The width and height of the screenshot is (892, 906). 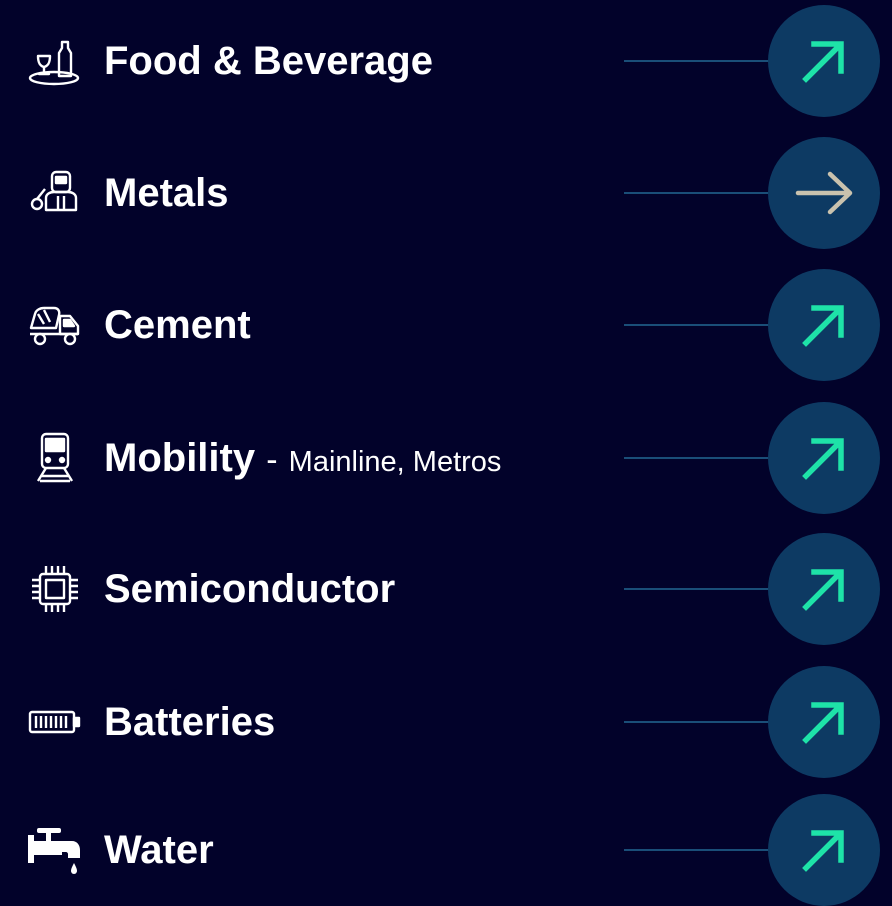 What do you see at coordinates (268, 61) in the screenshot?
I see `item-label: Food & Beverage` at bounding box center [268, 61].